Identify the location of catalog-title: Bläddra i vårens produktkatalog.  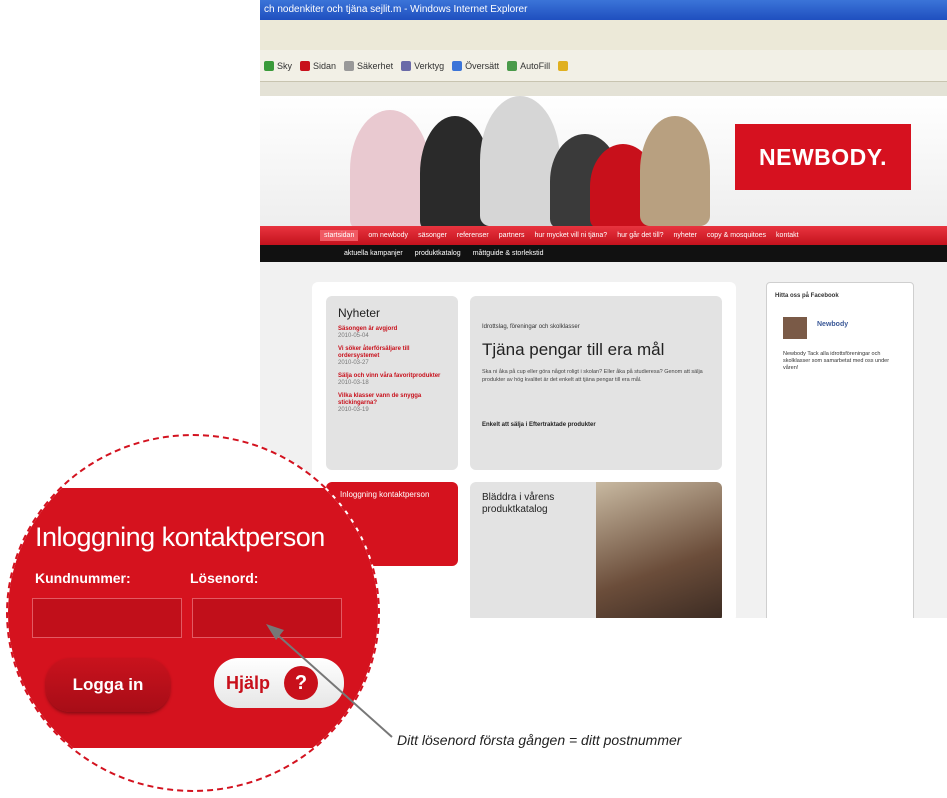
(537, 504).